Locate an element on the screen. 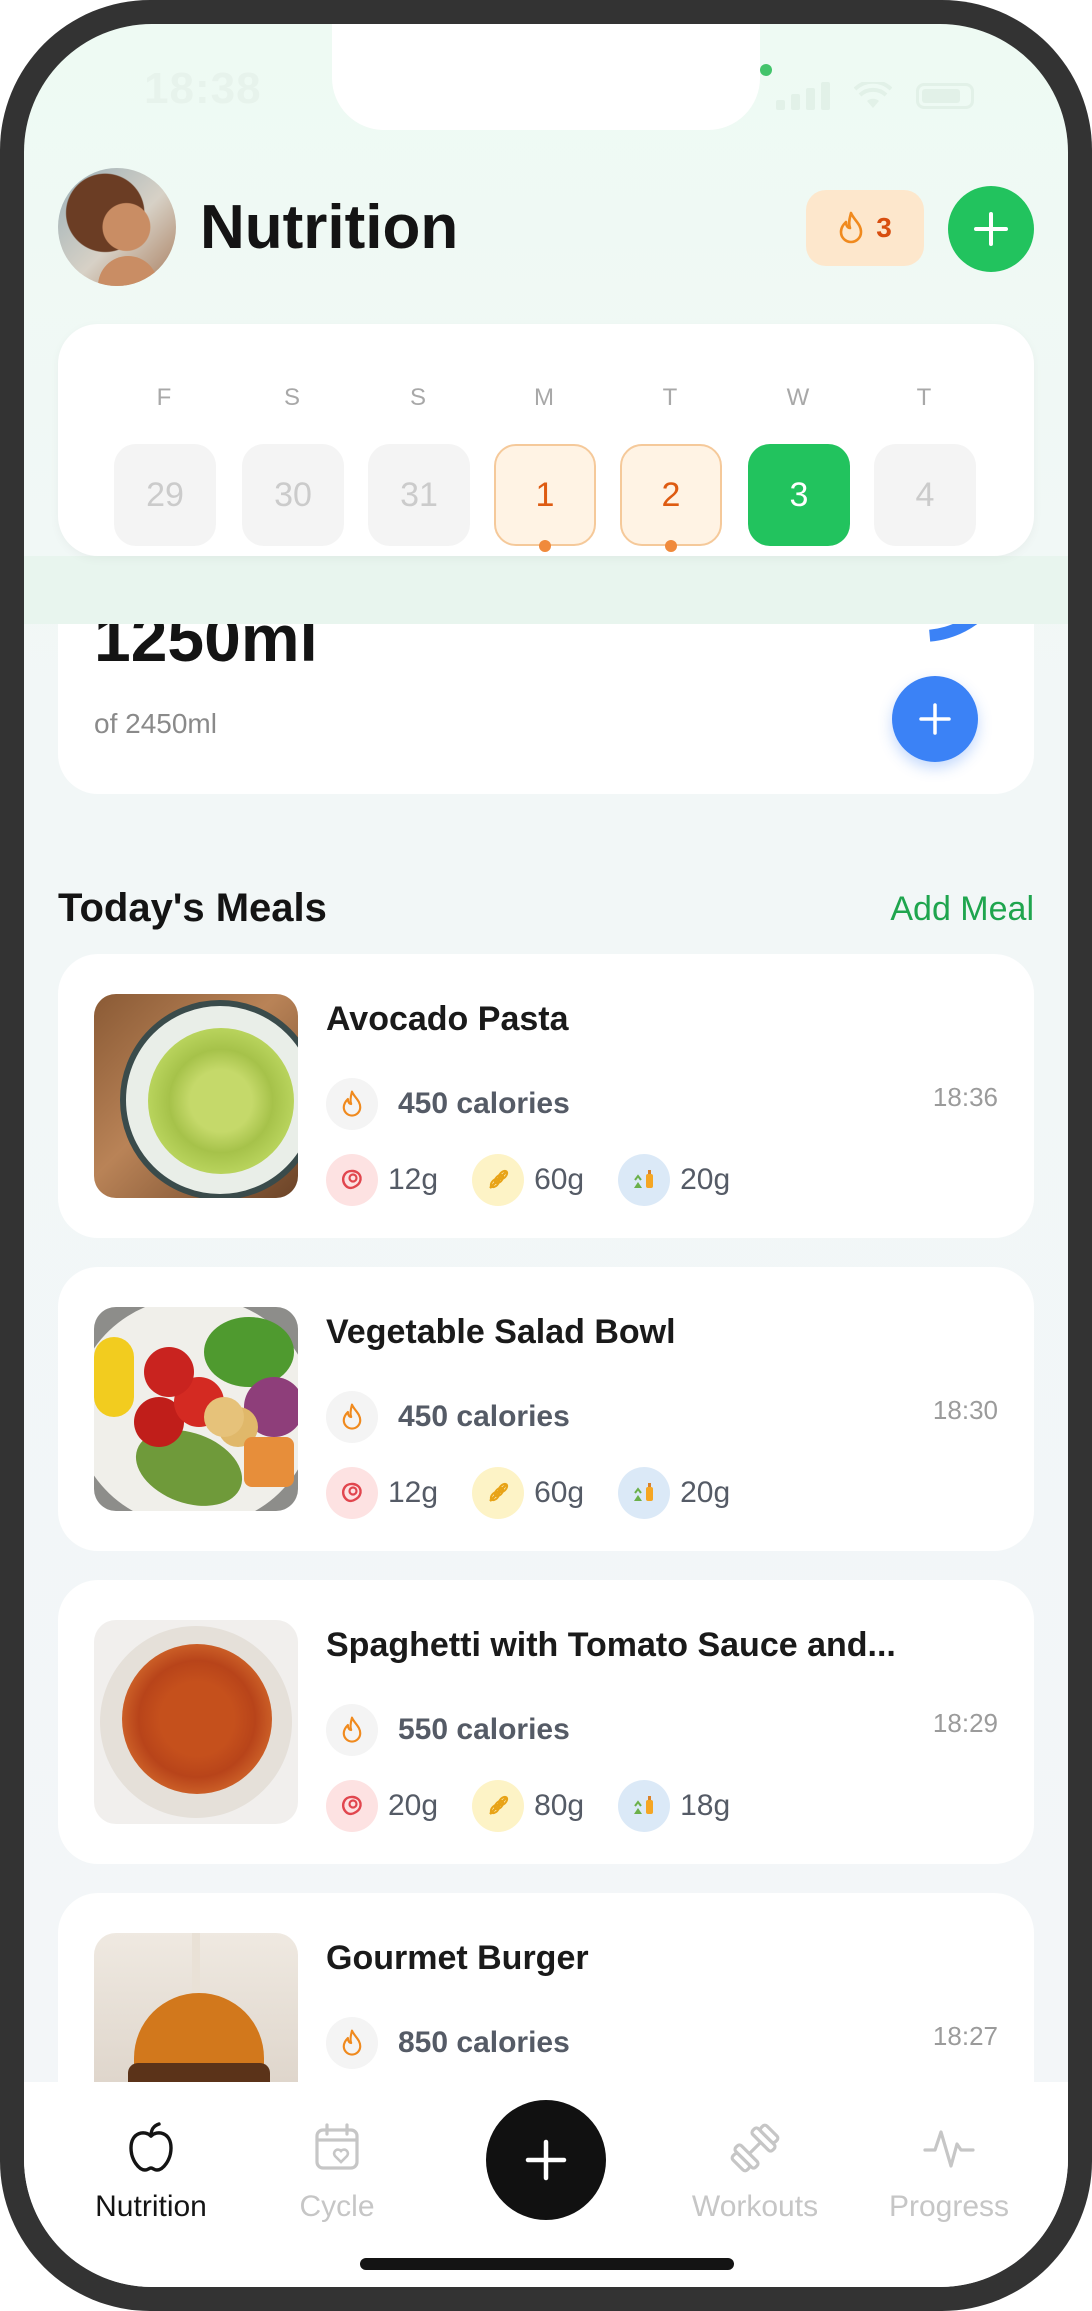 This screenshot has width=1092, height=2311. day-letter: M is located at coordinates (544, 397).